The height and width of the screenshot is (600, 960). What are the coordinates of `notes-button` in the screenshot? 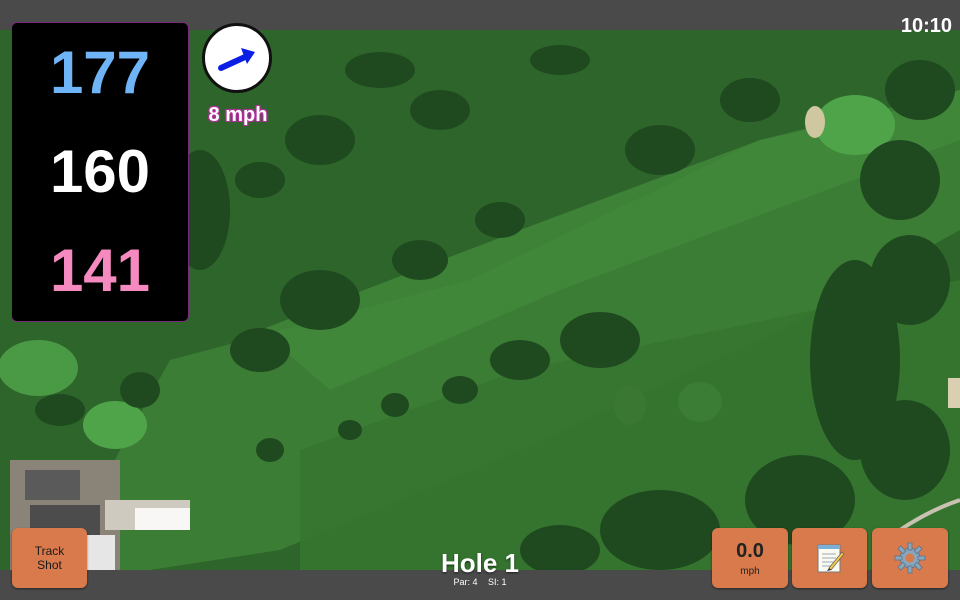 It's located at (829, 558).